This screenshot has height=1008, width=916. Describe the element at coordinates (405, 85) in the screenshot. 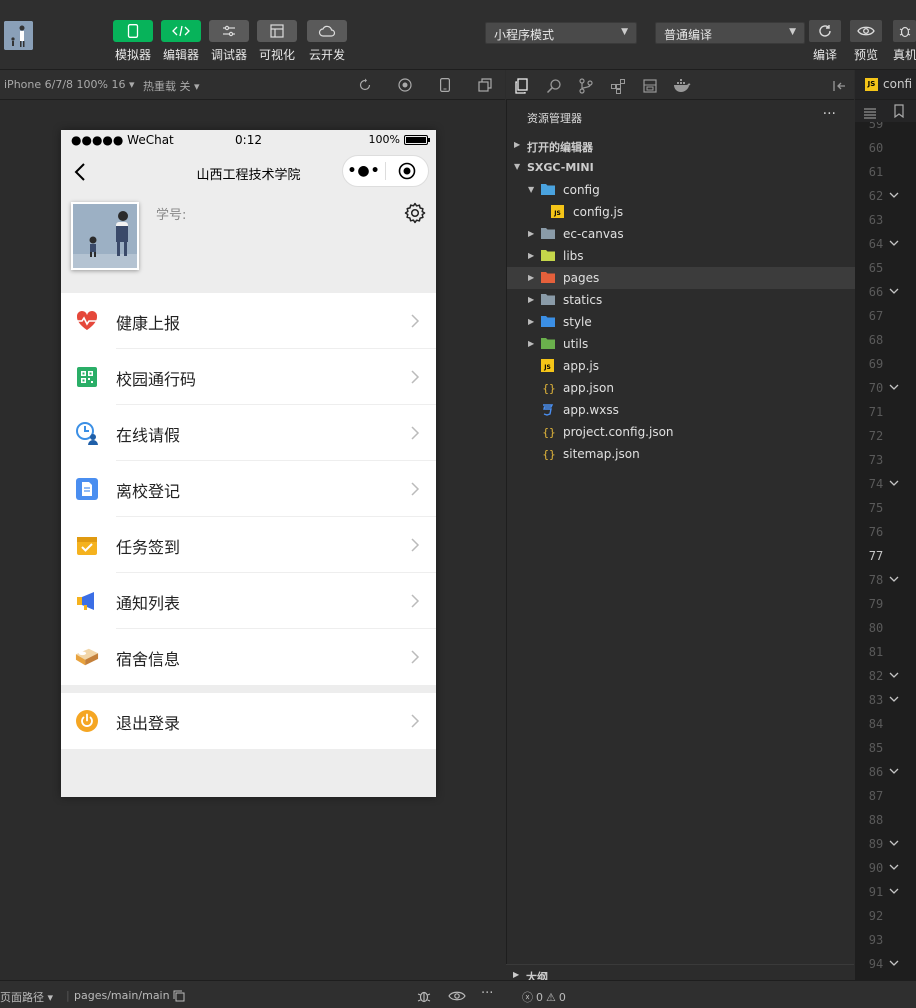

I see `record-icon` at that location.